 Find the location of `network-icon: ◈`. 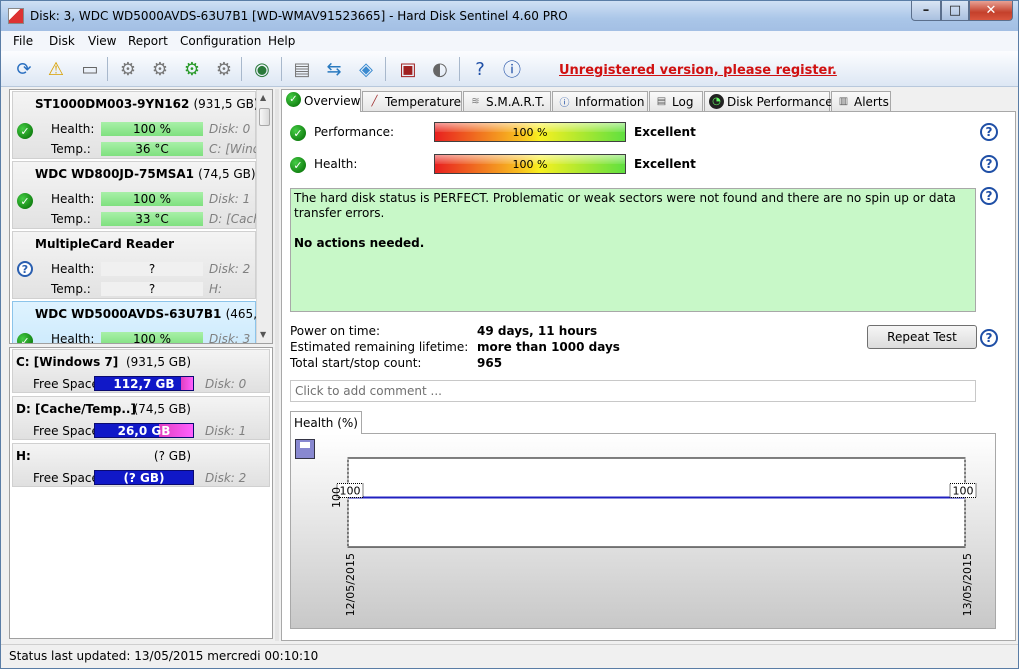

network-icon: ◈ is located at coordinates (366, 69).